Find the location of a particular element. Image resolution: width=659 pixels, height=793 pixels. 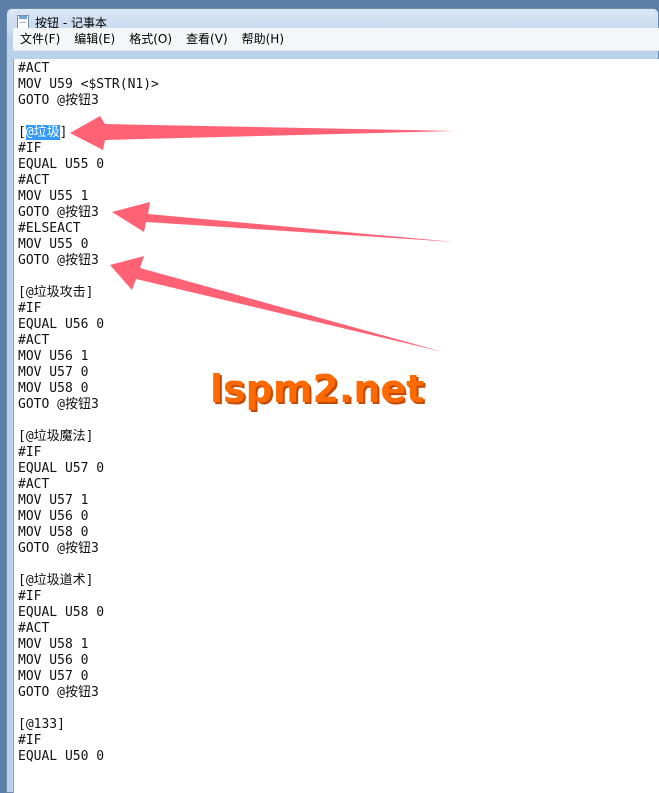

notepad-icon is located at coordinates (23, 22).